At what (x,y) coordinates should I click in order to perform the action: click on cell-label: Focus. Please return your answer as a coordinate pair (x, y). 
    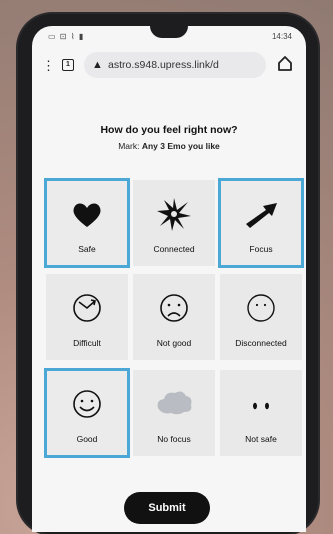
    Looking at the image, I should click on (261, 249).